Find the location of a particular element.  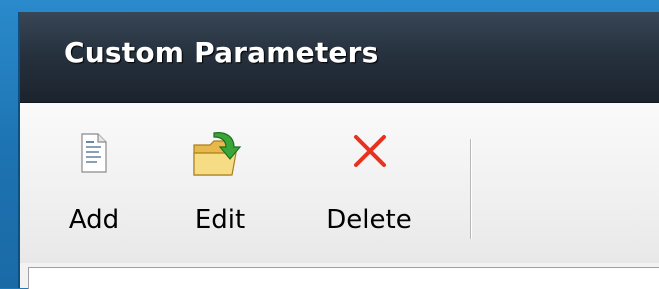

add-button: Add is located at coordinates (94, 181).